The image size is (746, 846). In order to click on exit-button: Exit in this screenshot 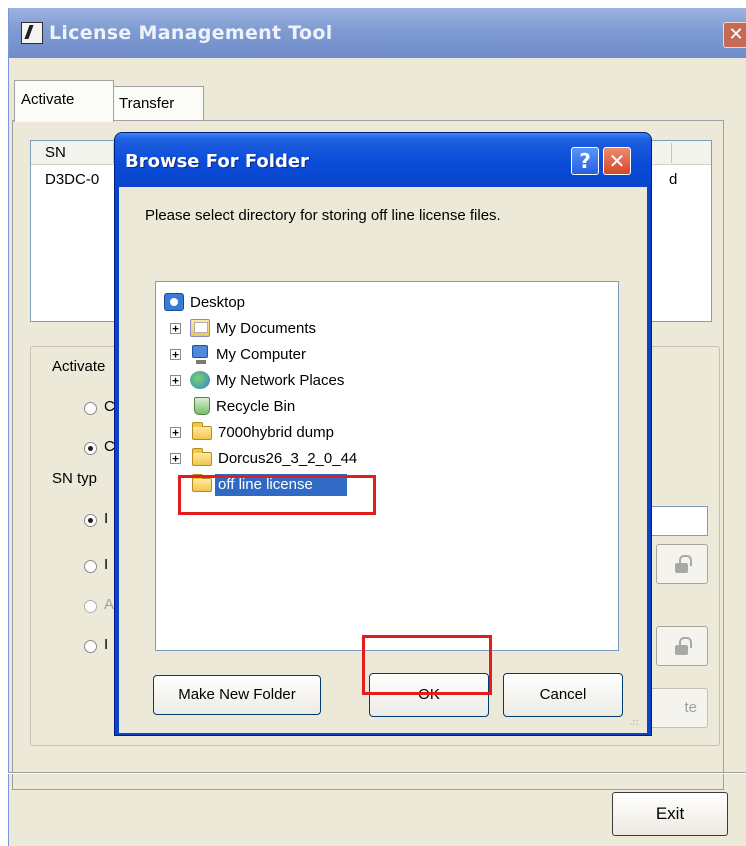, I will do `click(670, 814)`.